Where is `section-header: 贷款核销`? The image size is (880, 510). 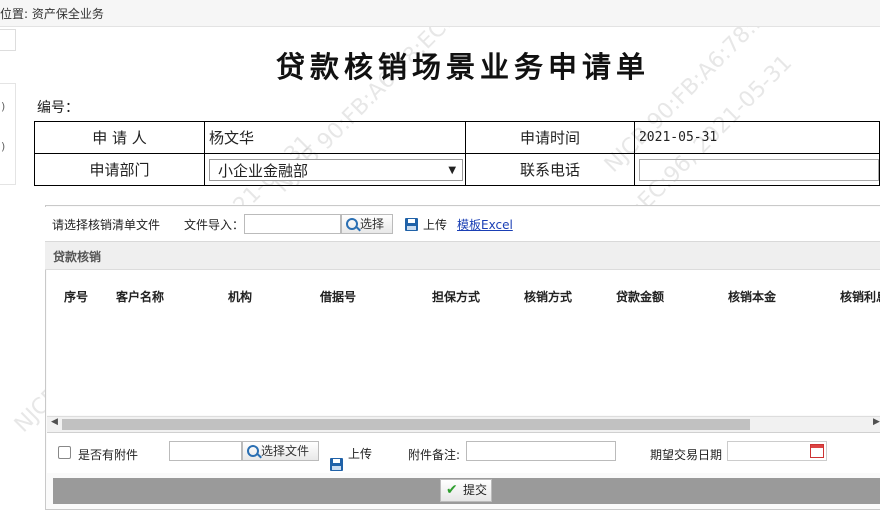 section-header: 贷款核销 is located at coordinates (462, 256).